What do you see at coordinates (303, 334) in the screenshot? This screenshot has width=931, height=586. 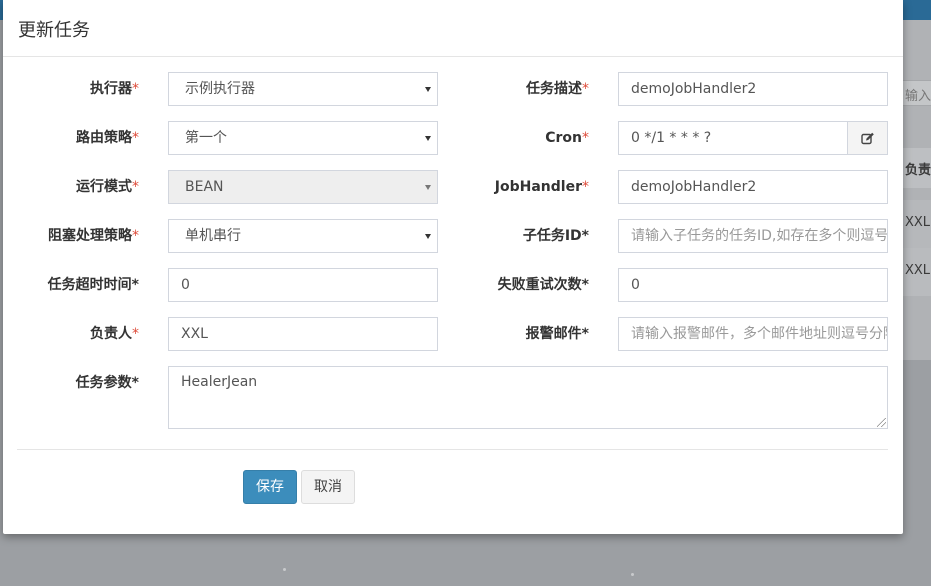 I see `owner-input: XXL` at bounding box center [303, 334].